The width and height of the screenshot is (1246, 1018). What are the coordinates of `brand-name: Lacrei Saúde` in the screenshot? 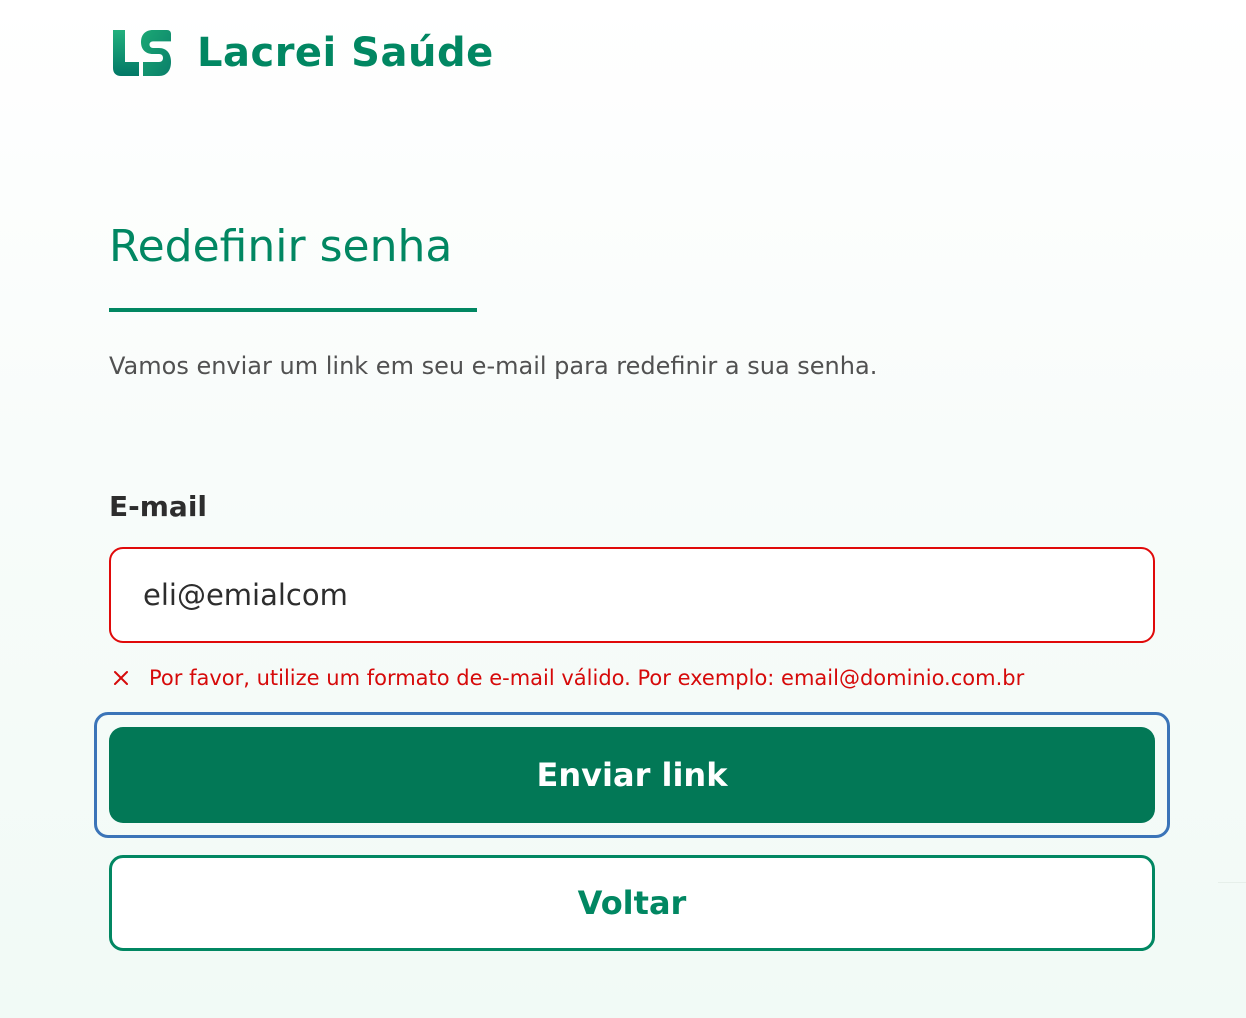 It's located at (345, 53).